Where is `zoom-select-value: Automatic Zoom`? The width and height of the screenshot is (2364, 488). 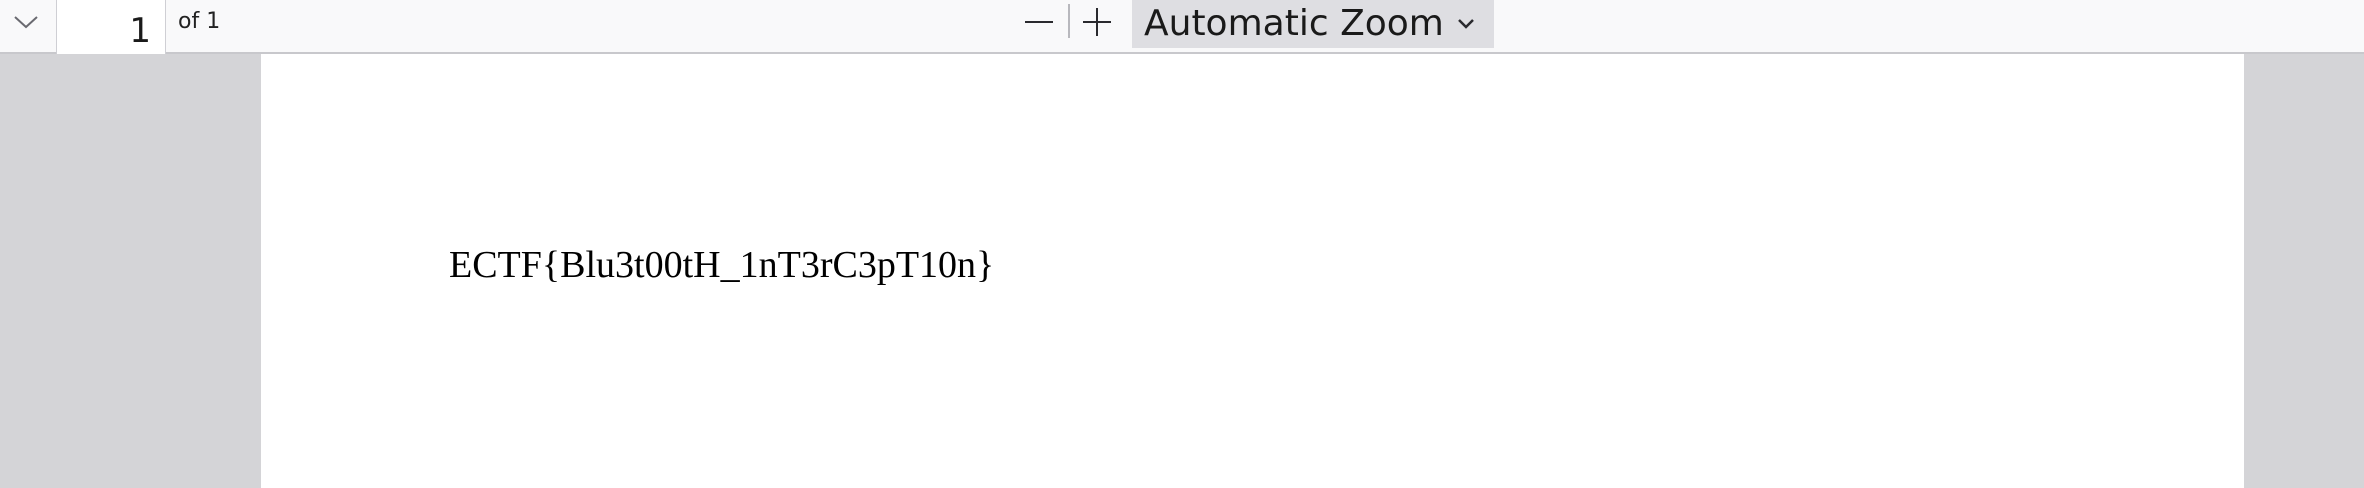
zoom-select-value: Automatic Zoom is located at coordinates (1294, 23).